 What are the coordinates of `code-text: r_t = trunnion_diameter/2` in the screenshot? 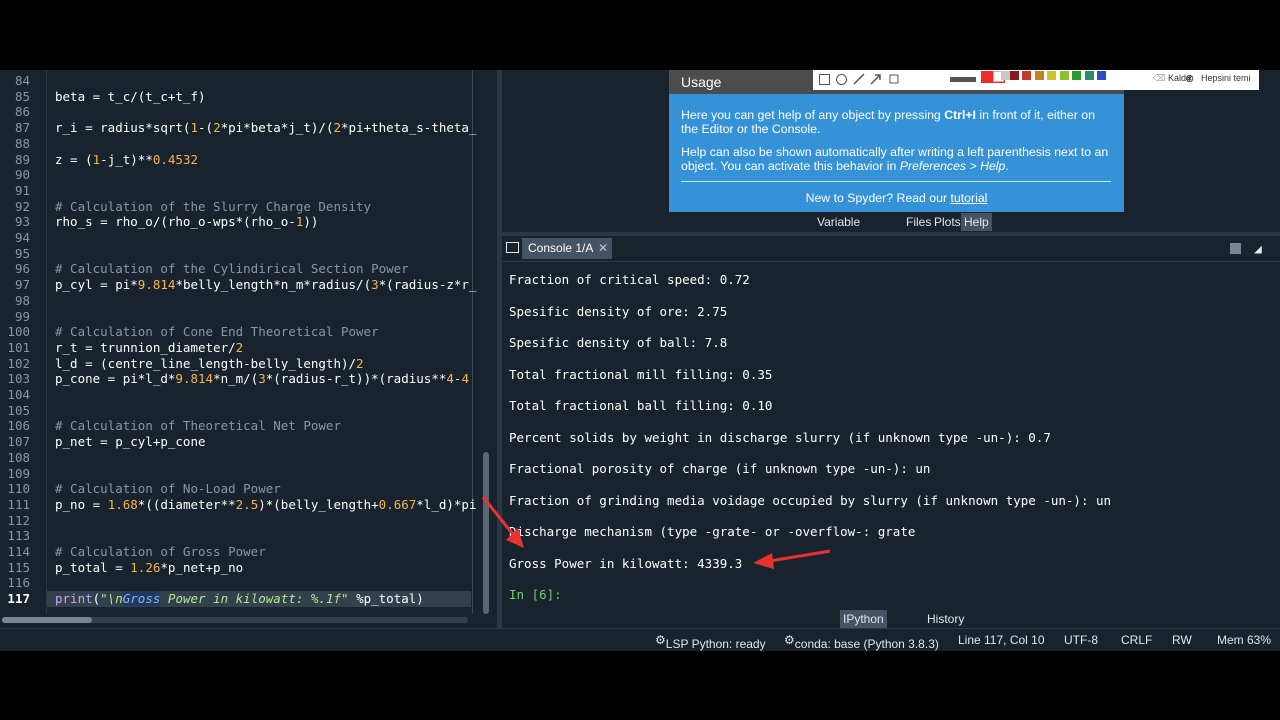 It's located at (149, 347).